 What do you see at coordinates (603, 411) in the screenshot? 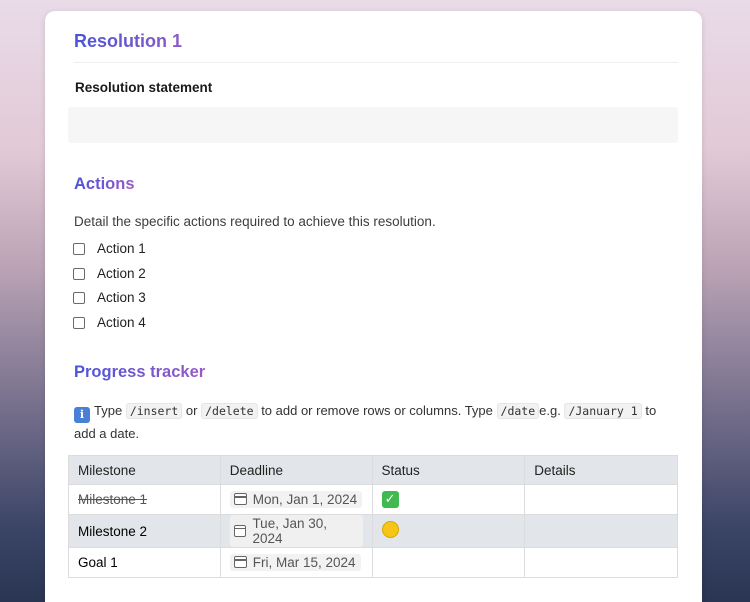
I see `inline-code: /January 1` at bounding box center [603, 411].